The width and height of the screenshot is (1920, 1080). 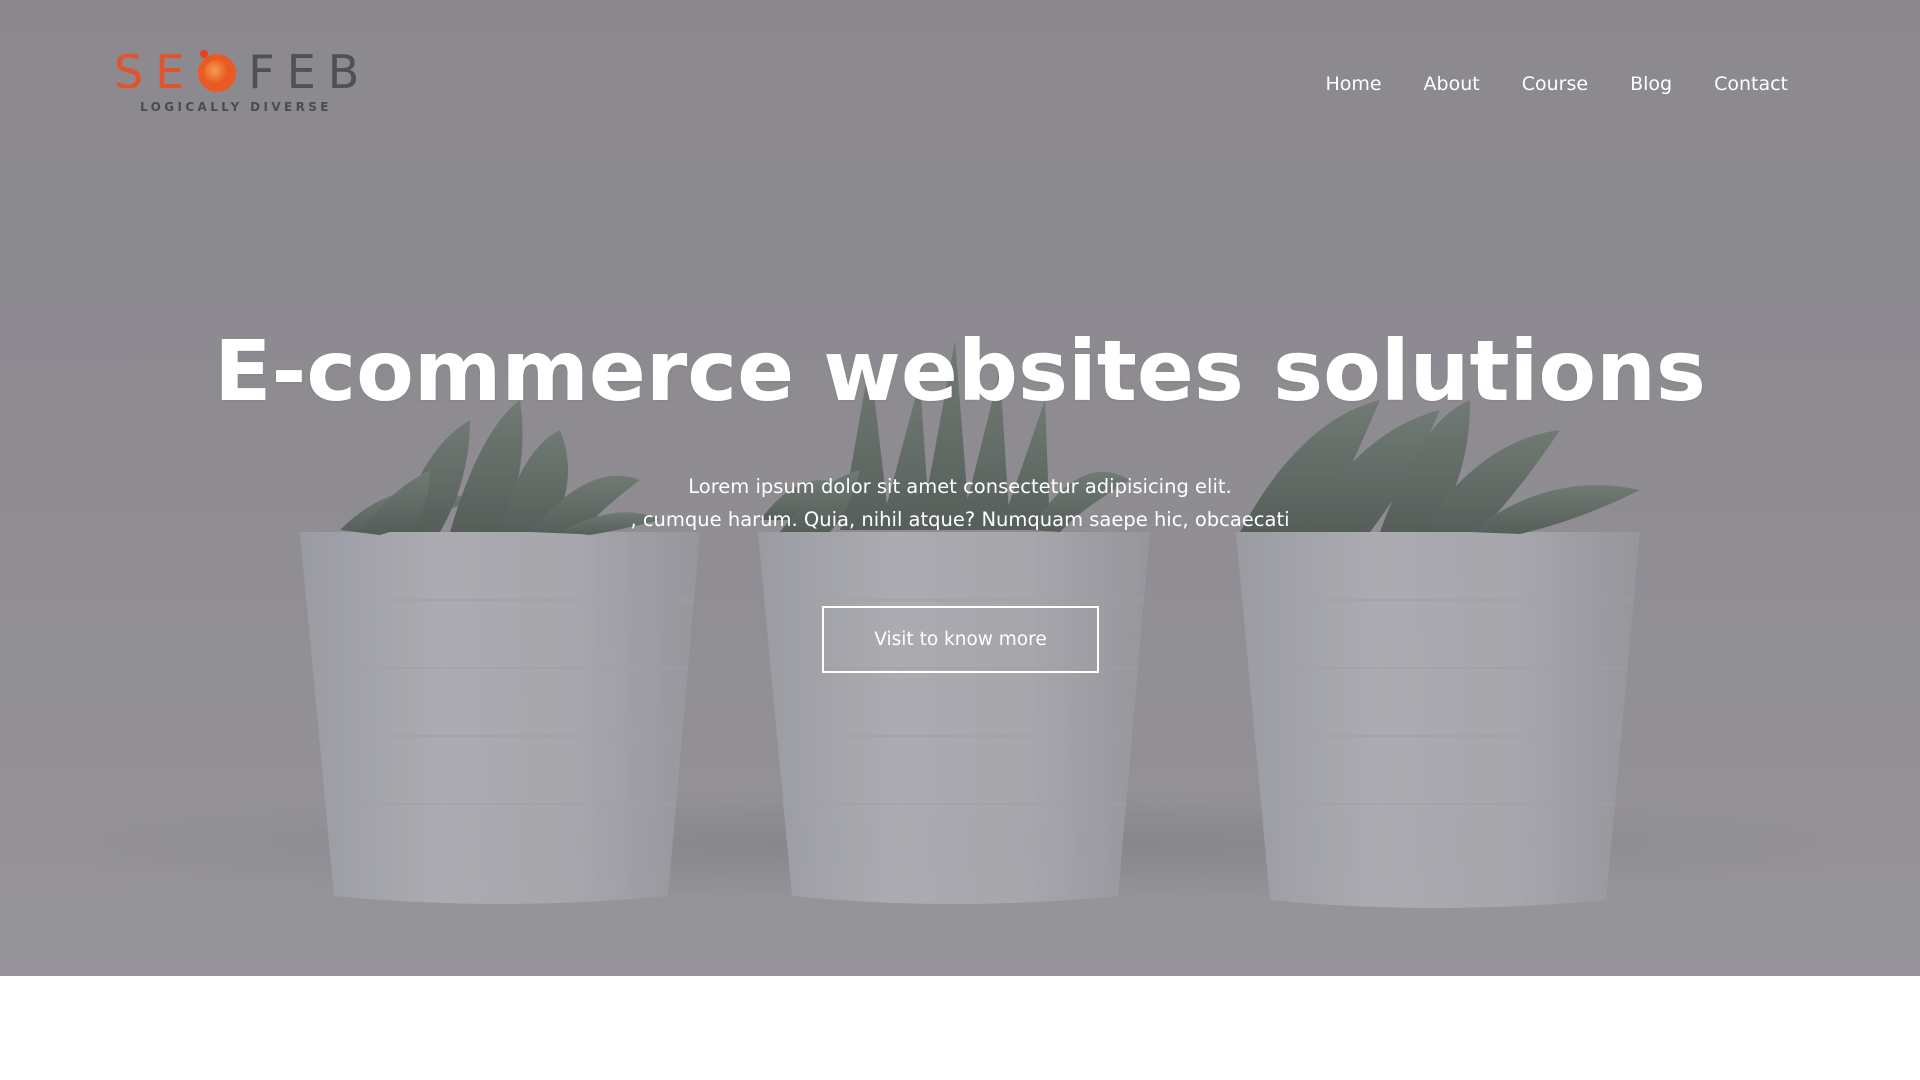 I want to click on nav-blog: Blog, so click(x=1651, y=84).